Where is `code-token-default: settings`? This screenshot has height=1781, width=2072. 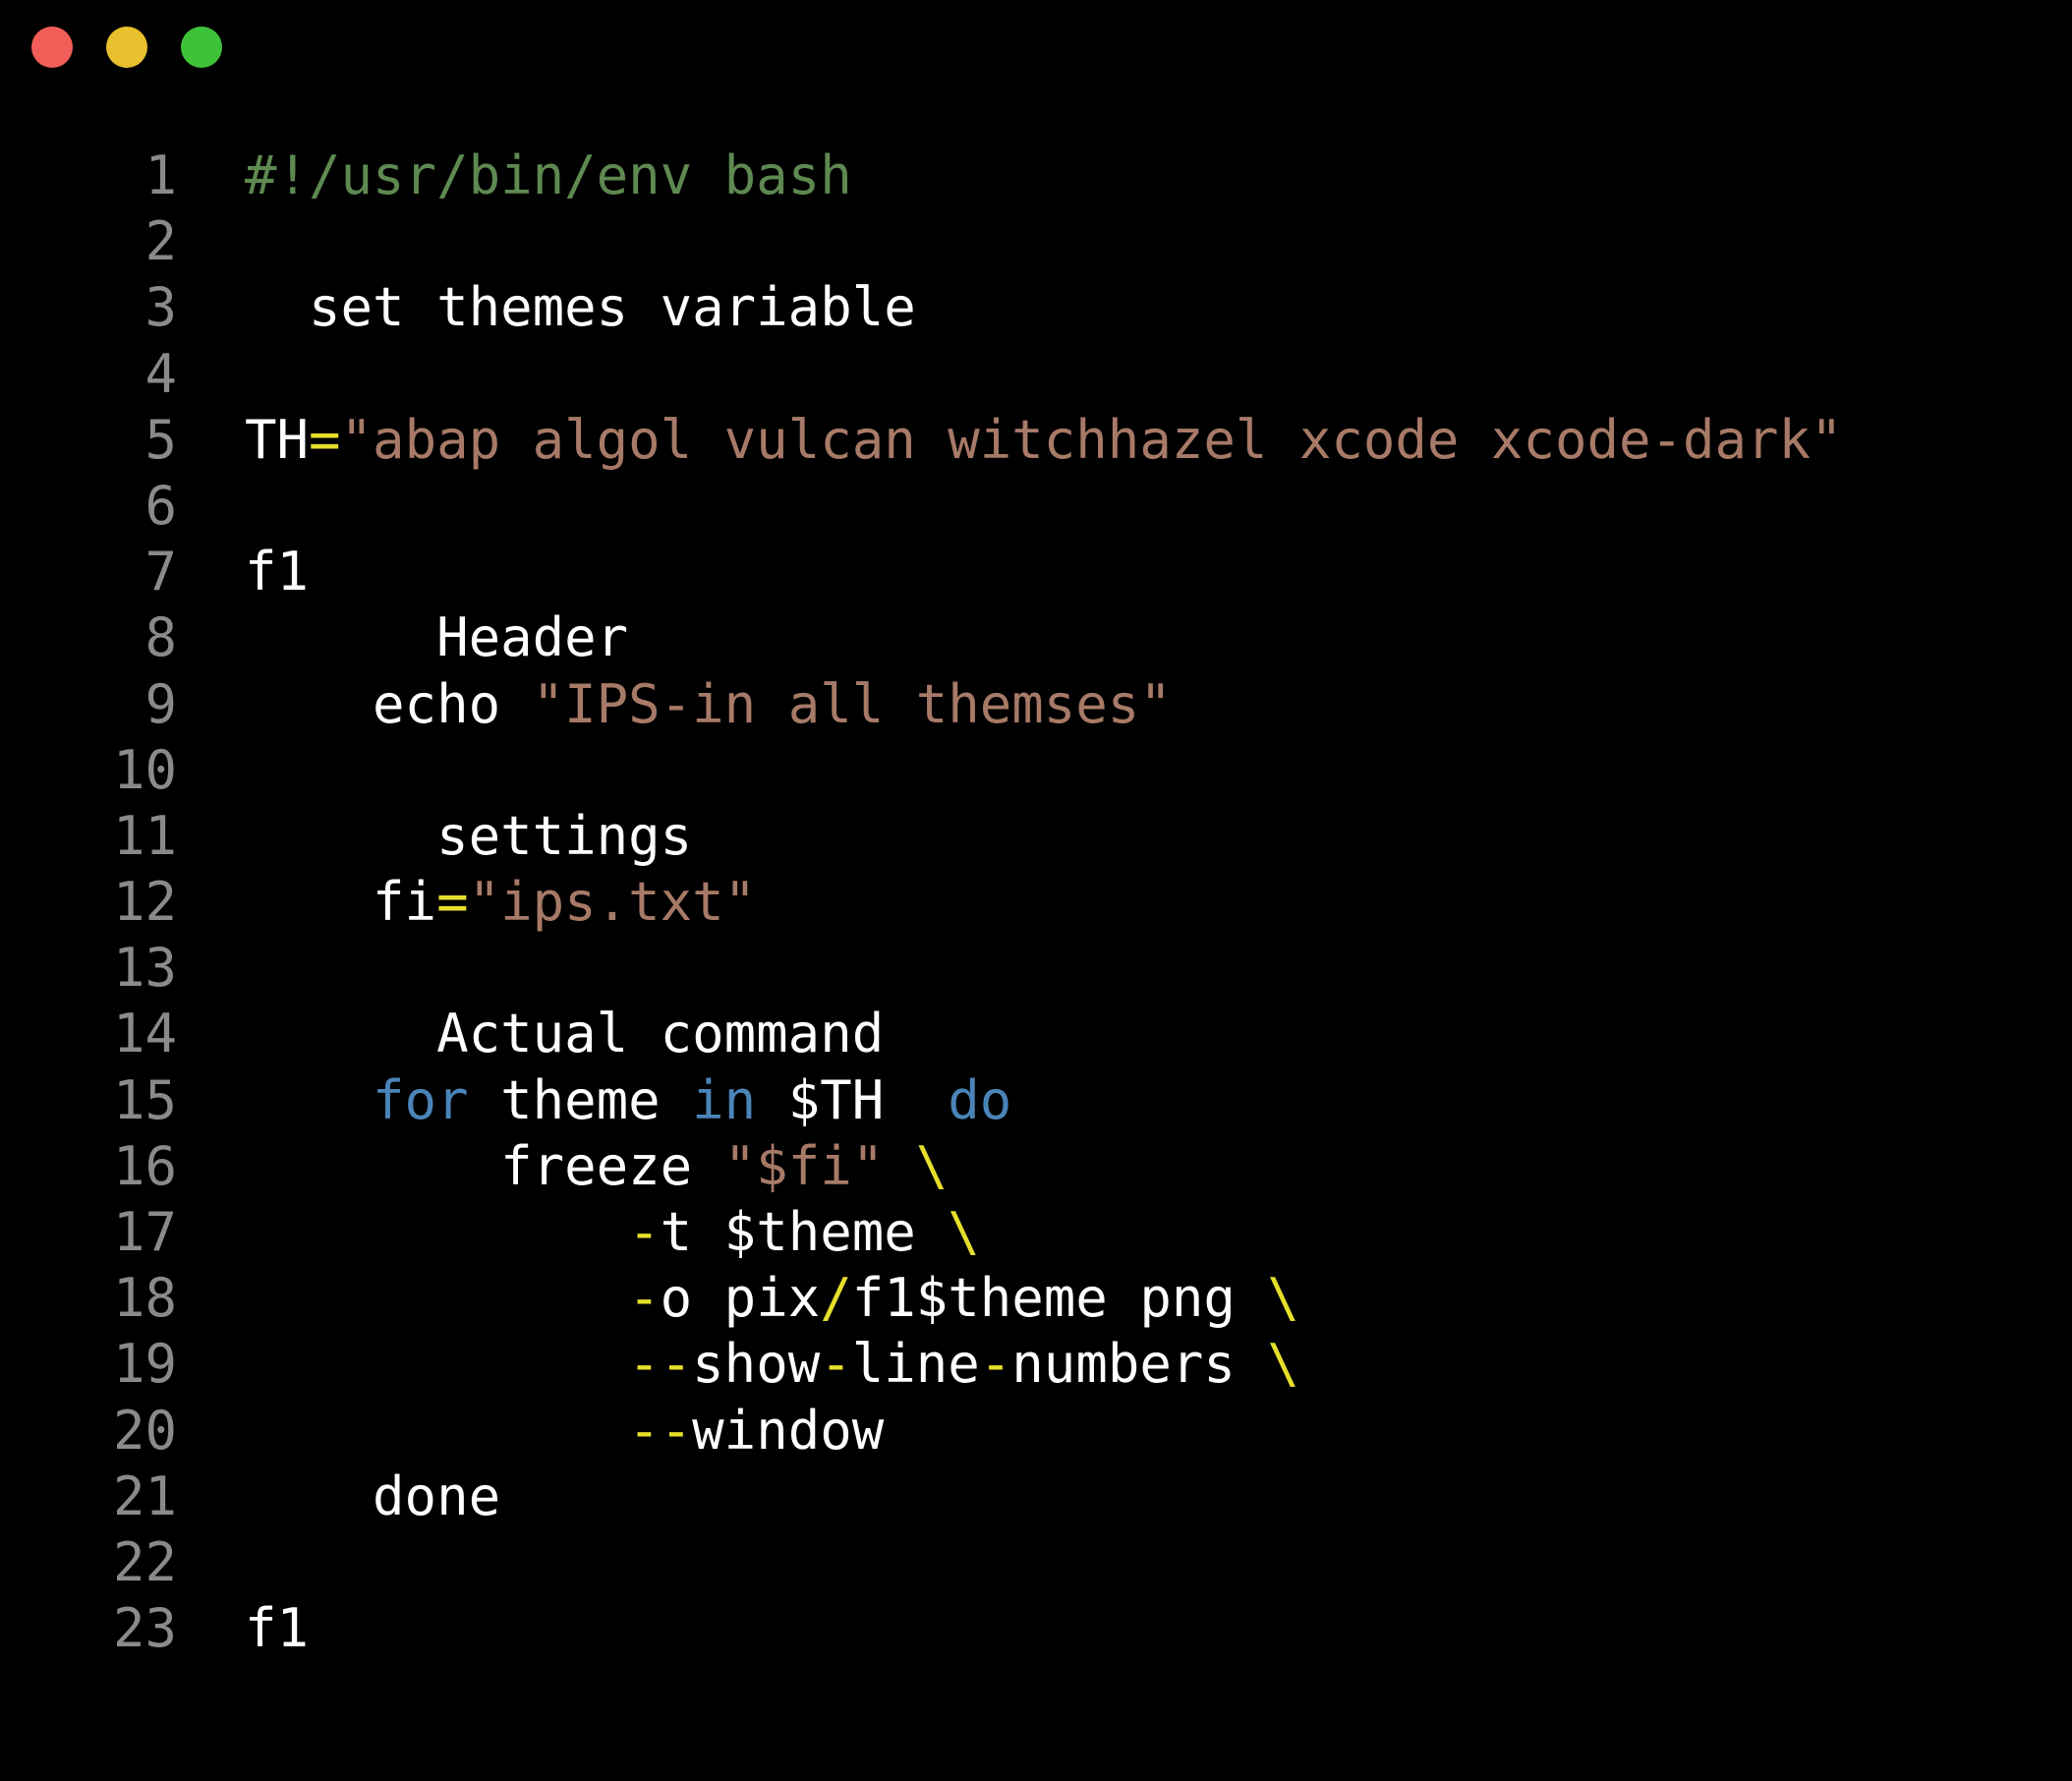 code-token-default: settings is located at coordinates (469, 836).